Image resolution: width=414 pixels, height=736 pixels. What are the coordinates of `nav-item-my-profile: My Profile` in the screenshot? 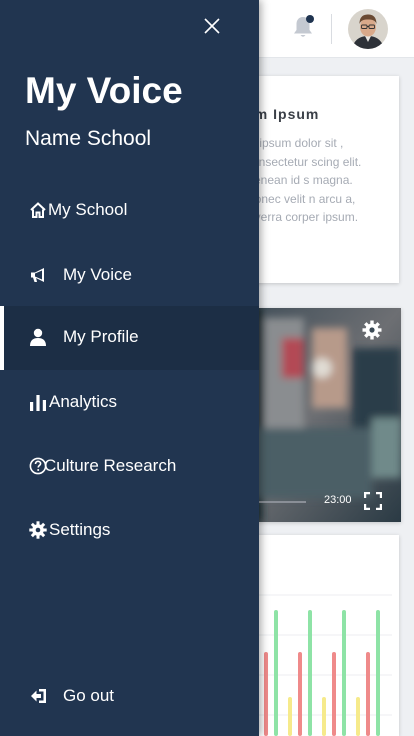 It's located at (129, 338).